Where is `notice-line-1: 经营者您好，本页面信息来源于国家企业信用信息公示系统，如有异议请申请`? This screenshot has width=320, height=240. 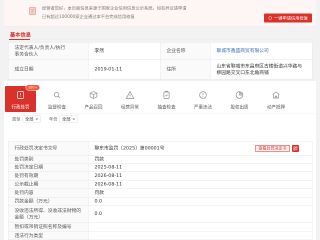
notice-line-1: 经营者您好，本页面信息来源于国家企业信用信息公示系统，如有异议请申请 is located at coordinates (114, 8).